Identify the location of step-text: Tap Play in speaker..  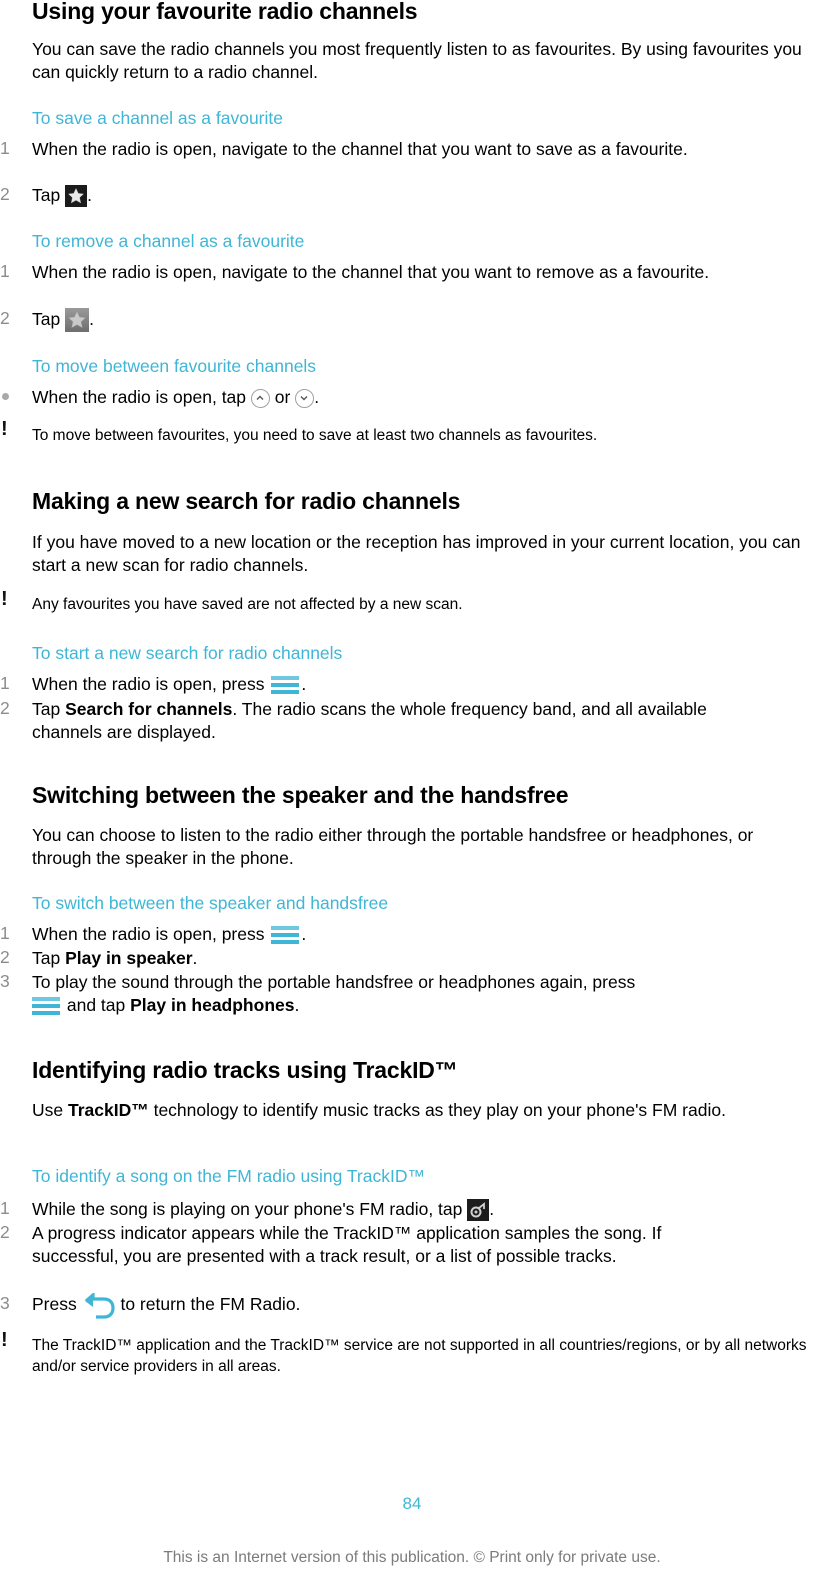
(412, 958).